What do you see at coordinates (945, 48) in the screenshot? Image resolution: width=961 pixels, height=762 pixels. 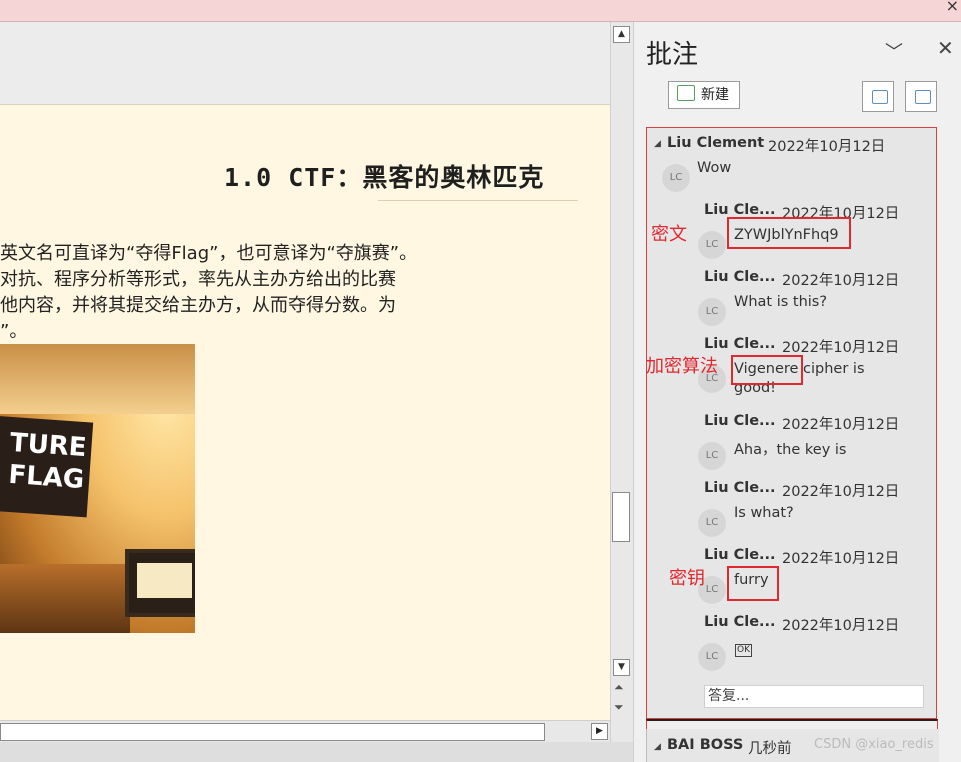 I see `close-icon: ✕` at bounding box center [945, 48].